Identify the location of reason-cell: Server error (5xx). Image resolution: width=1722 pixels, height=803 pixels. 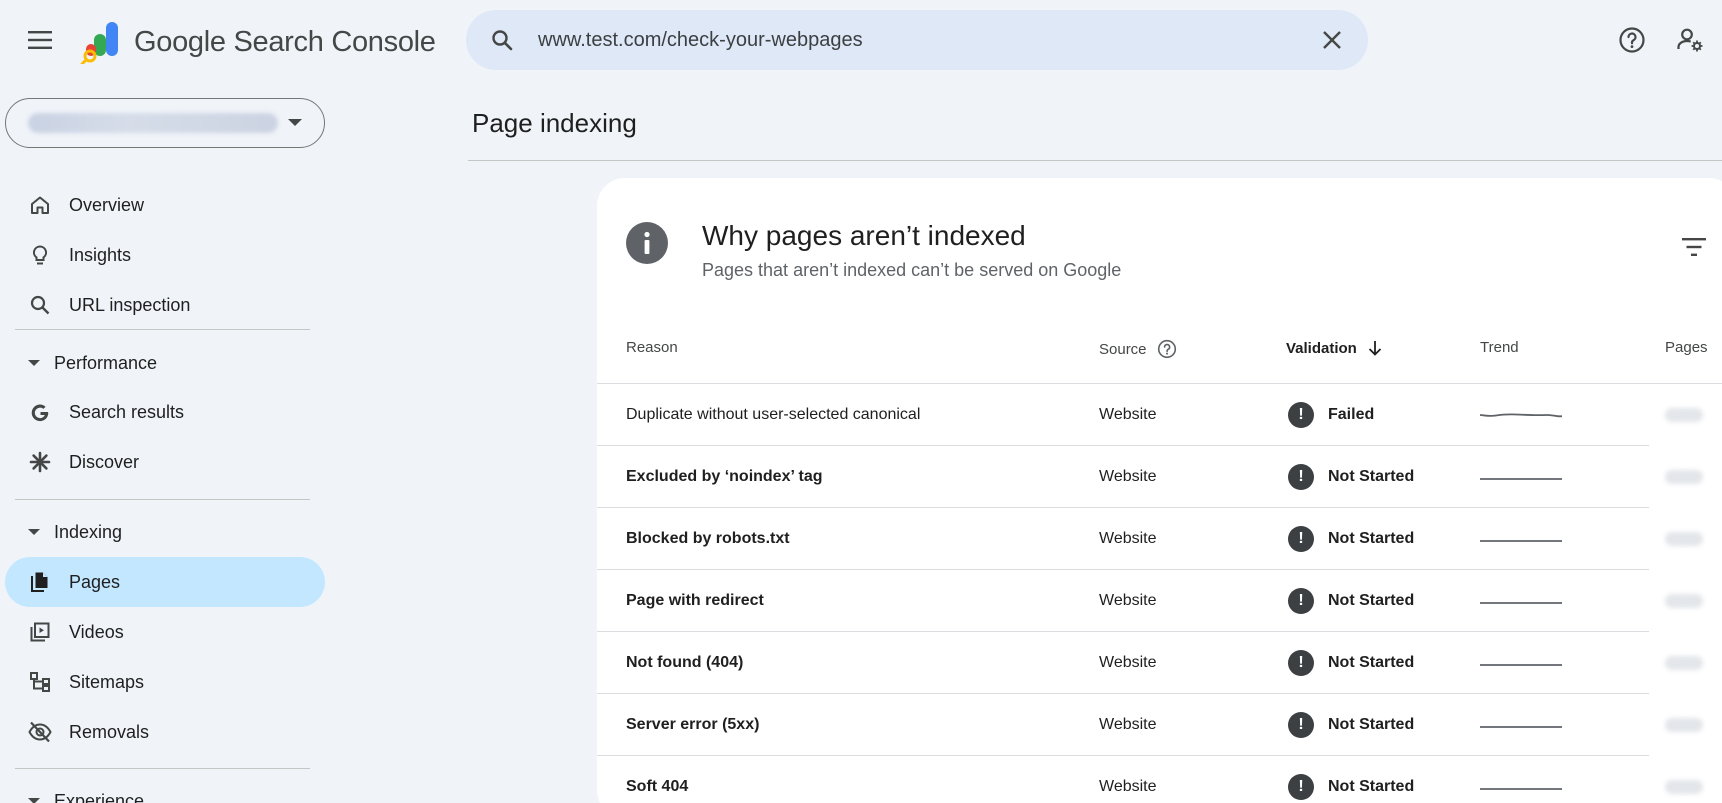
(693, 724).